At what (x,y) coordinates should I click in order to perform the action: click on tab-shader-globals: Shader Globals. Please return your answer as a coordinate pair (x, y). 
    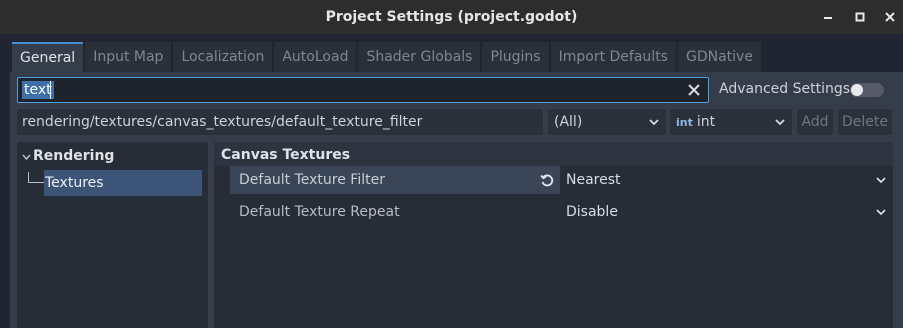
    Looking at the image, I should click on (419, 57).